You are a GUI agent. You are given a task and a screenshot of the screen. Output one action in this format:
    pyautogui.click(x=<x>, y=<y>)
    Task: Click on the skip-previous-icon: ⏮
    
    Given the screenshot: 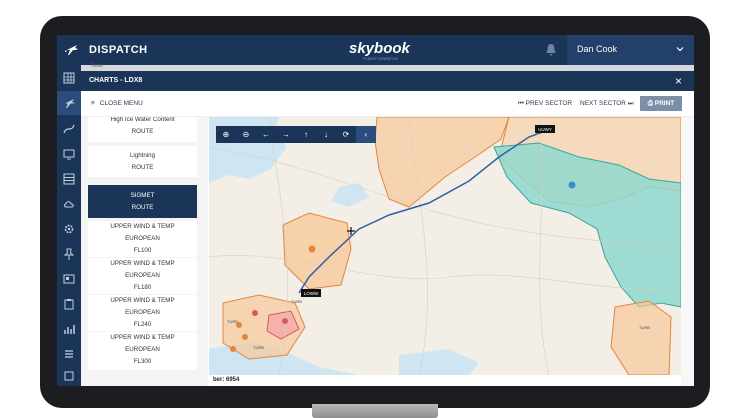 What is the action you would take?
    pyautogui.click(x=522, y=103)
    